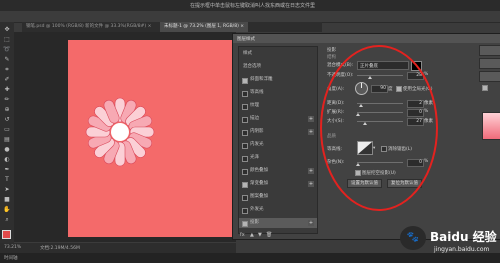  Describe the element at coordinates (118, 248) in the screenshot. I see `status-bar: 73.21% 文档:2.19M/4.56M` at that location.